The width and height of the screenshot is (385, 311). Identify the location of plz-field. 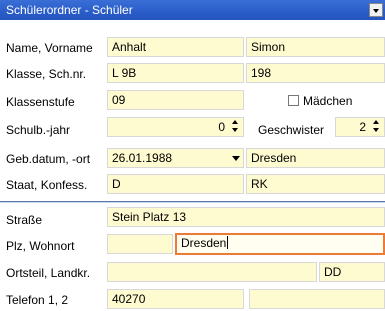
(140, 244).